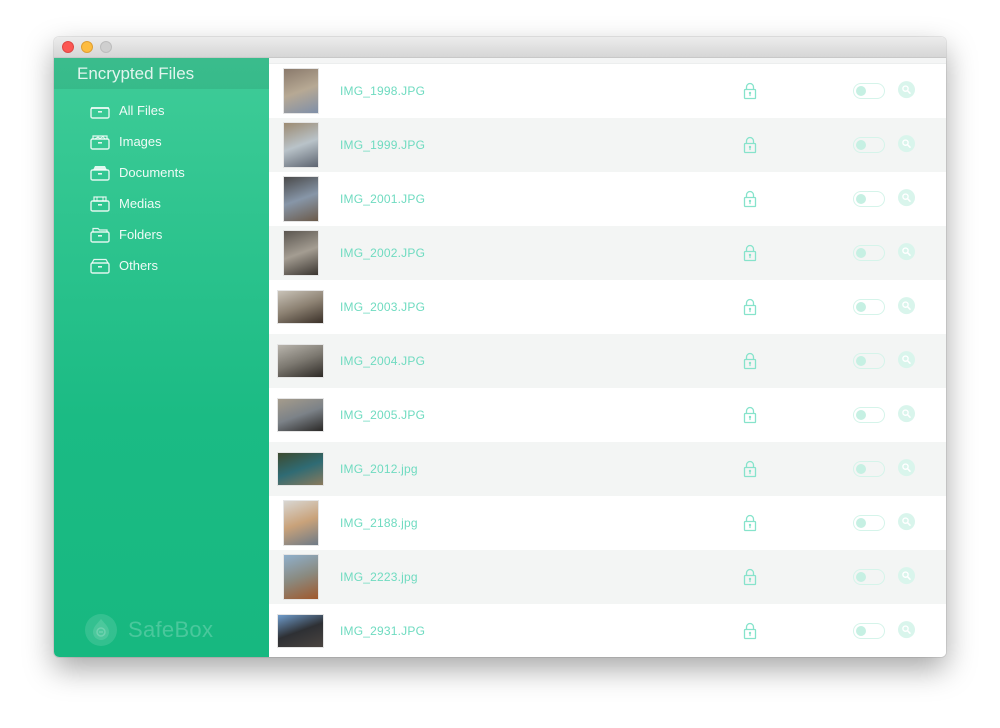  I want to click on file-row: IMG_2223.jpg, so click(607, 577).